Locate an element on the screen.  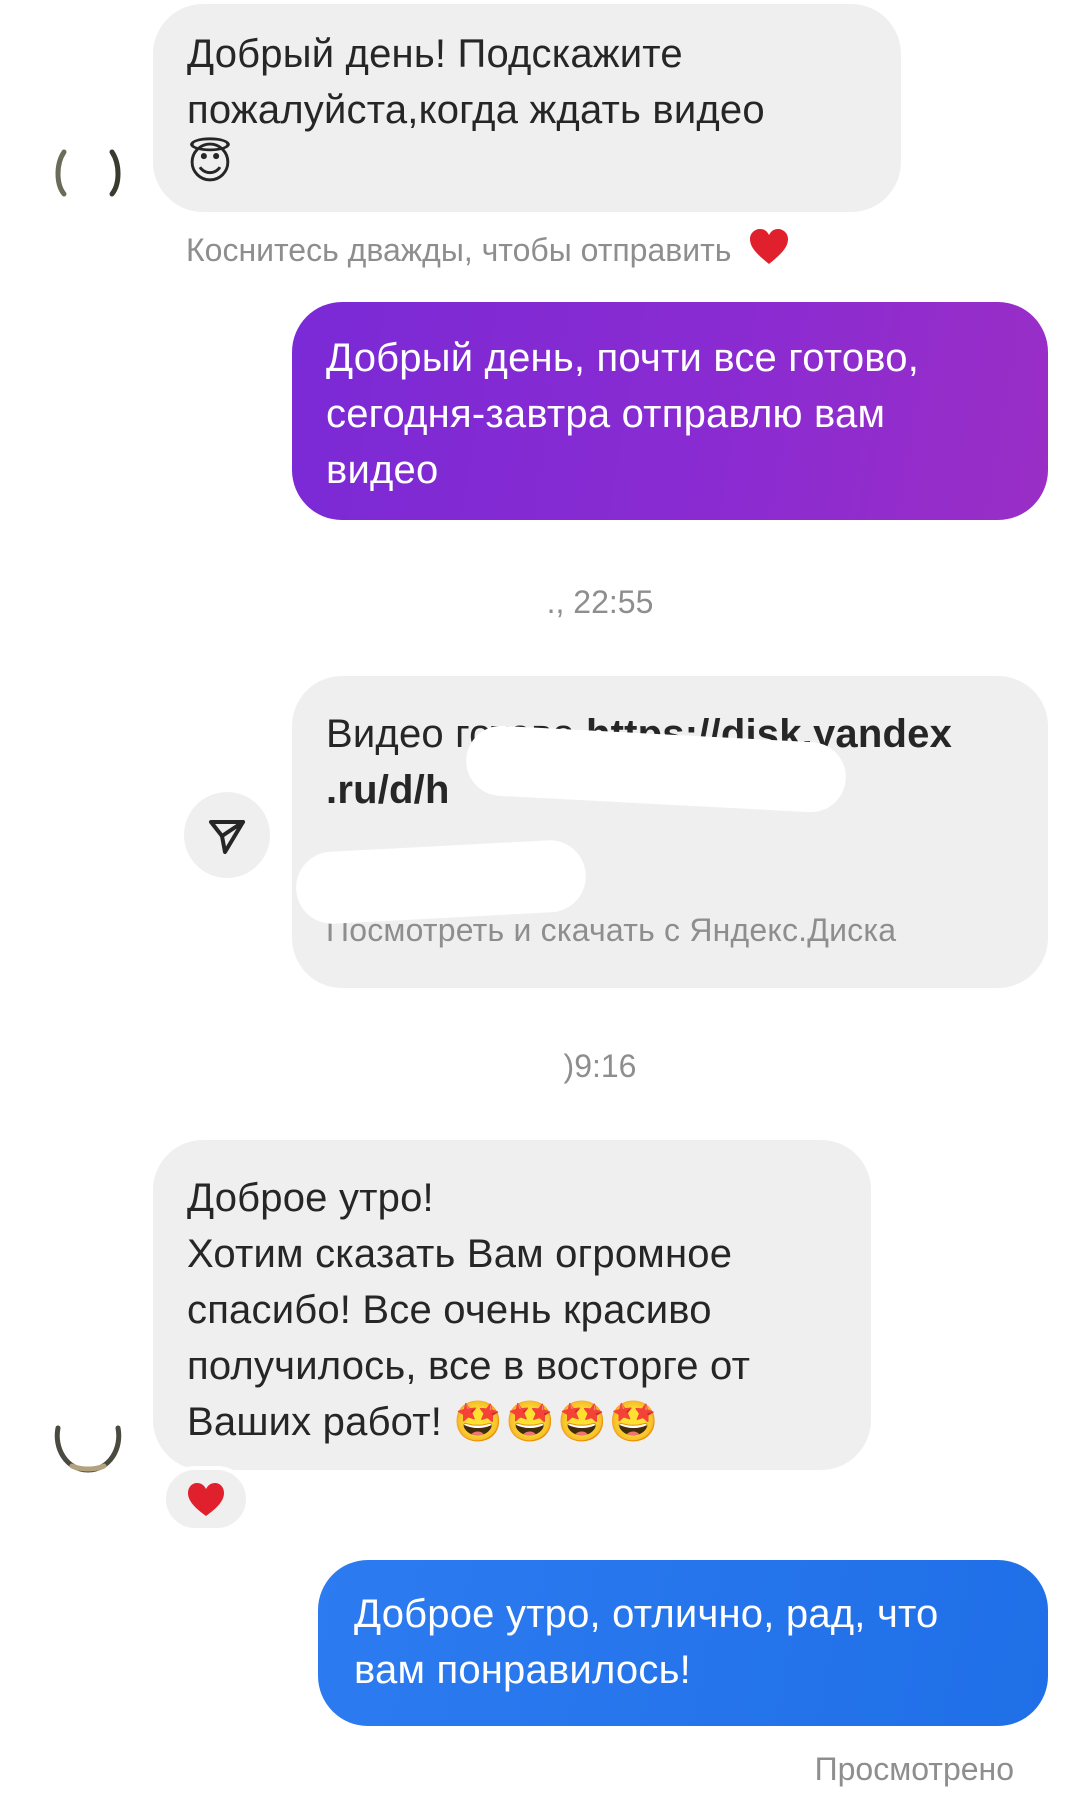
double-tap-hint-label: Коснитесь дважды, чтобы отправить is located at coordinates (459, 250).